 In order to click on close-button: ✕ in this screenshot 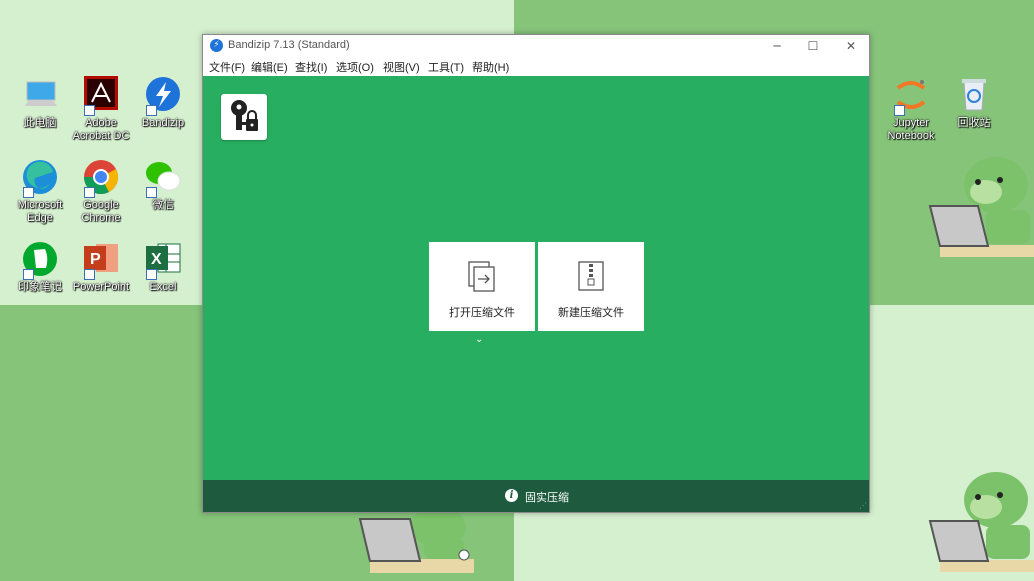, I will do `click(851, 46)`.